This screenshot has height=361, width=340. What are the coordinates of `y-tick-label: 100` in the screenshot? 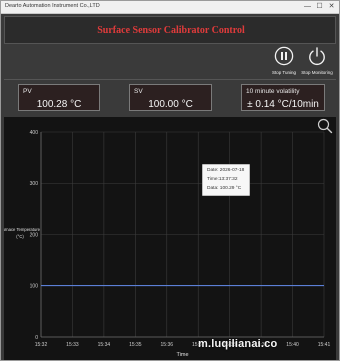 It's located at (34, 287).